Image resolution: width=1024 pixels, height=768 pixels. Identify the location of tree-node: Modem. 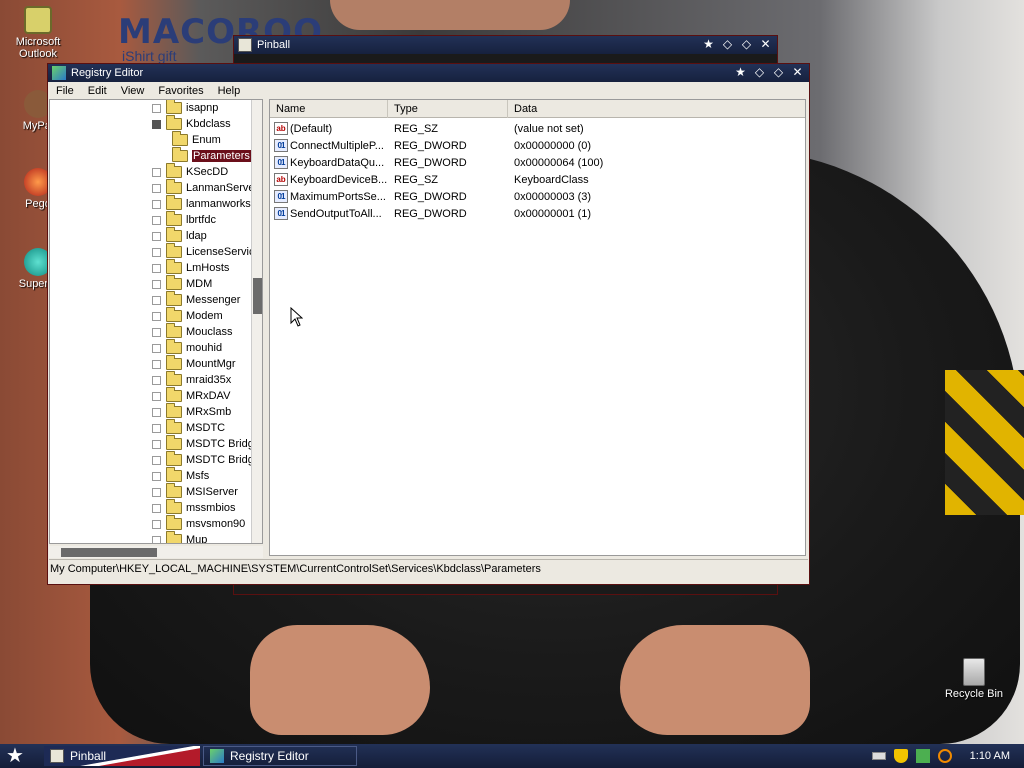
(187, 315).